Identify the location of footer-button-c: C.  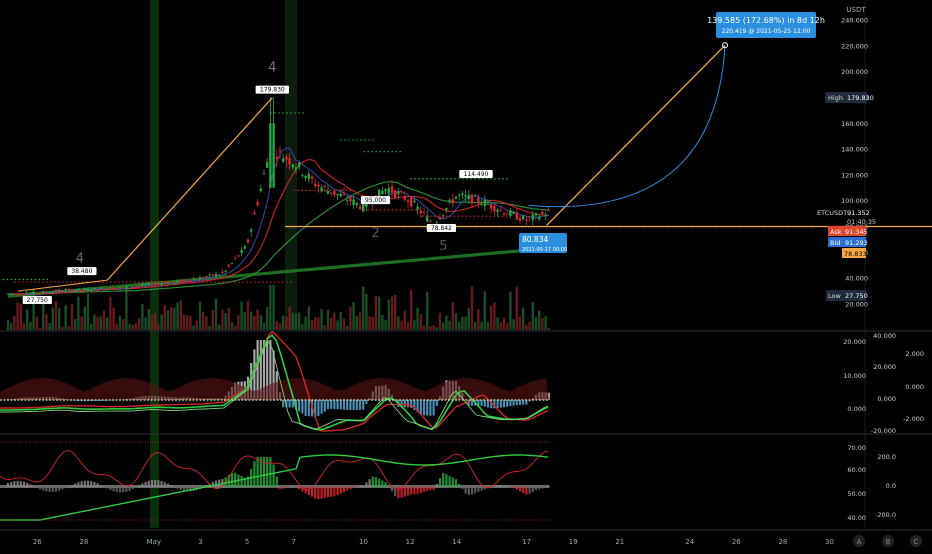
(916, 541).